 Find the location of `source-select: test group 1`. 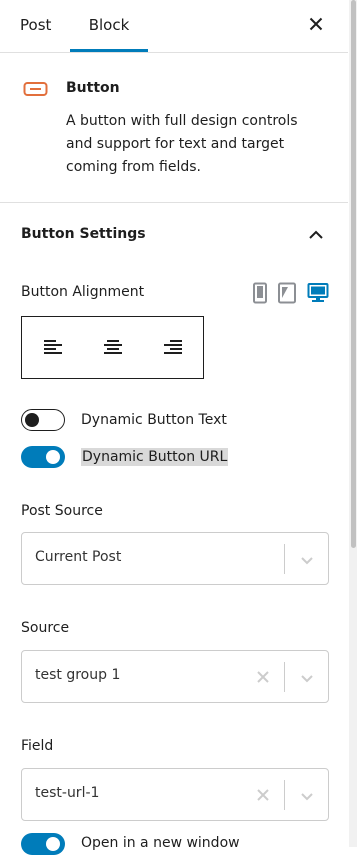

source-select: test group 1 is located at coordinates (175, 676).